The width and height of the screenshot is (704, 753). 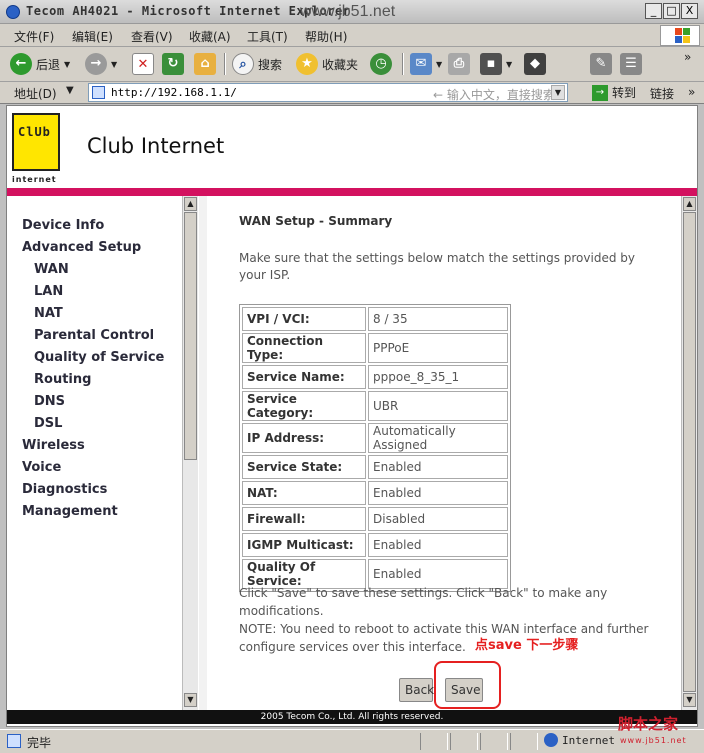 What do you see at coordinates (143, 64) in the screenshot?
I see `stop-button: ✕` at bounding box center [143, 64].